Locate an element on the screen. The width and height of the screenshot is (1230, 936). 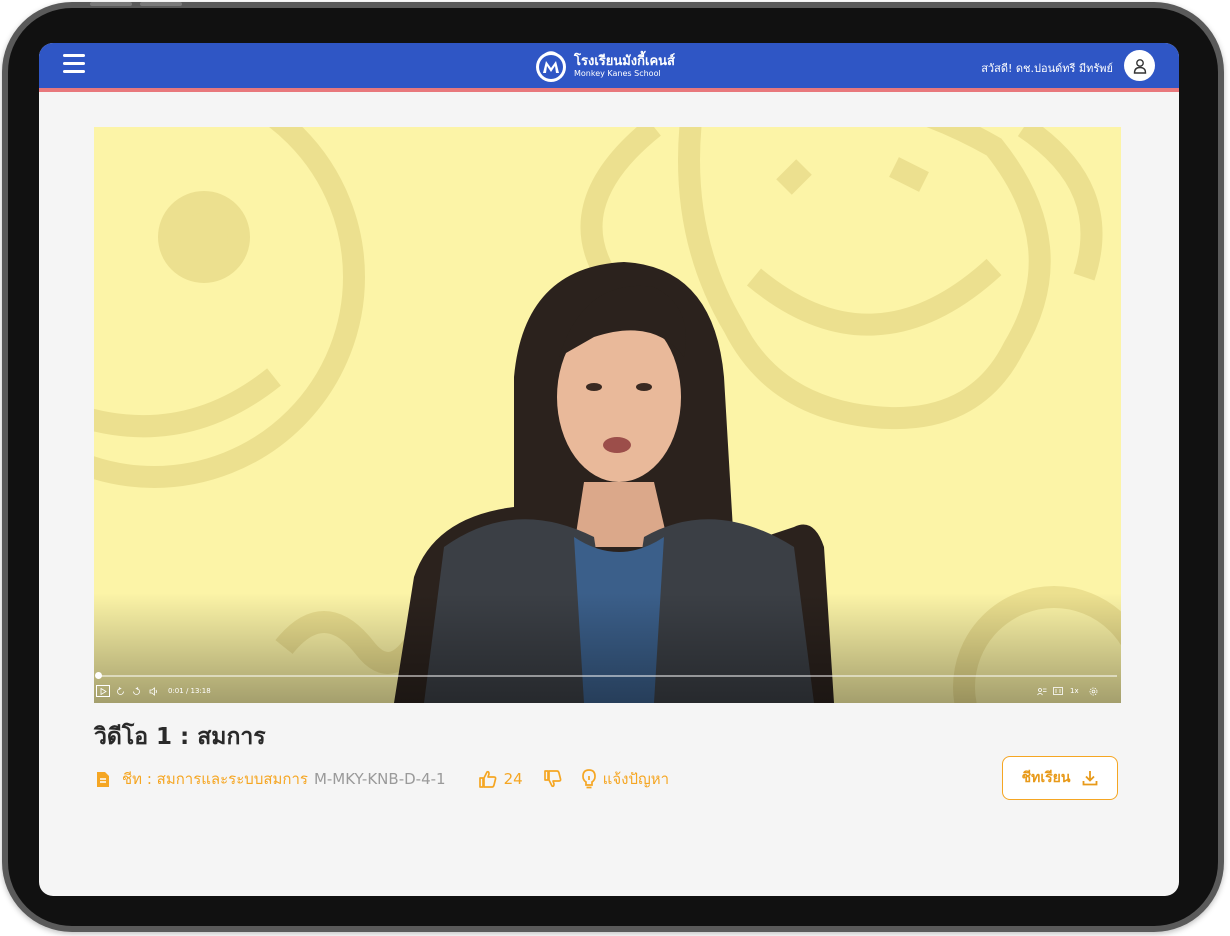
report-problem-link: แจ้งปัญหา is located at coordinates (636, 779).